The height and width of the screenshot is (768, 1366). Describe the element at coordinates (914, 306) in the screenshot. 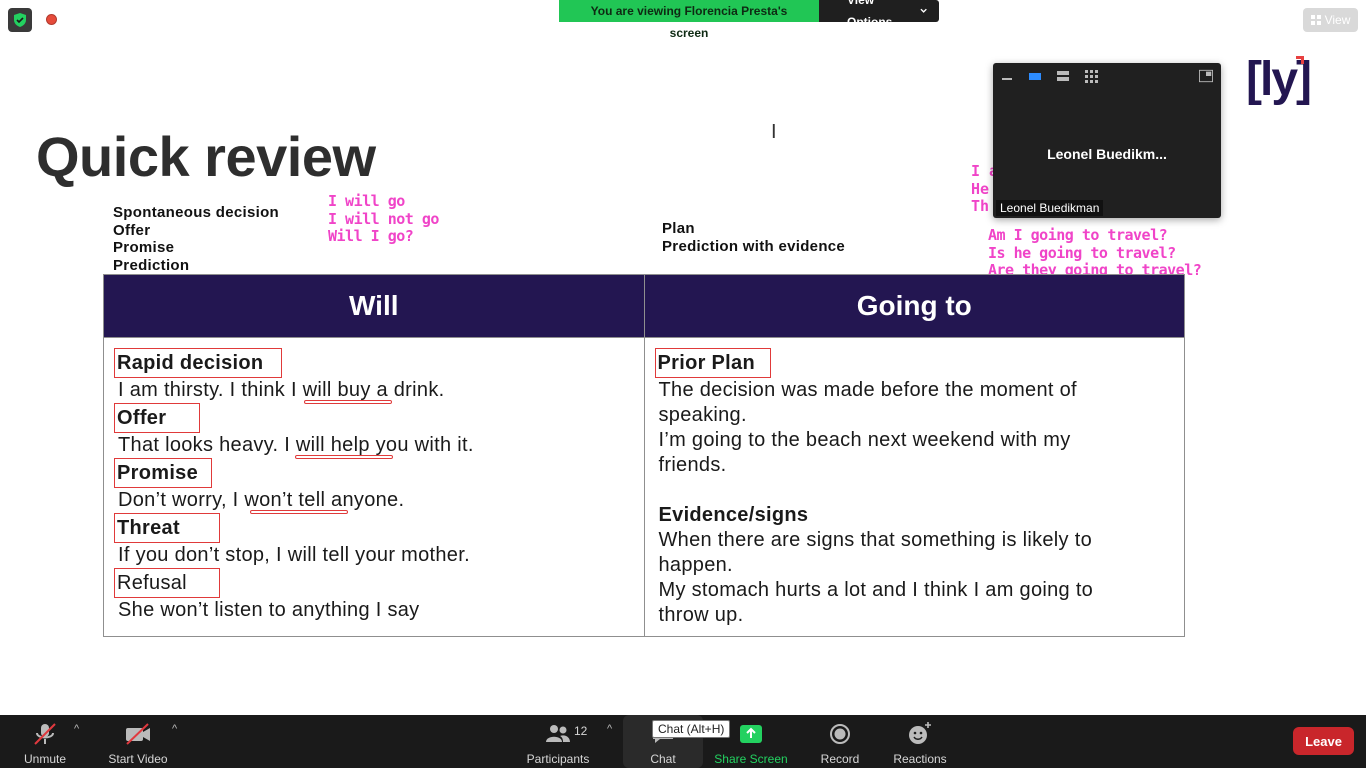

I see `table-header-going-to: Going to` at that location.